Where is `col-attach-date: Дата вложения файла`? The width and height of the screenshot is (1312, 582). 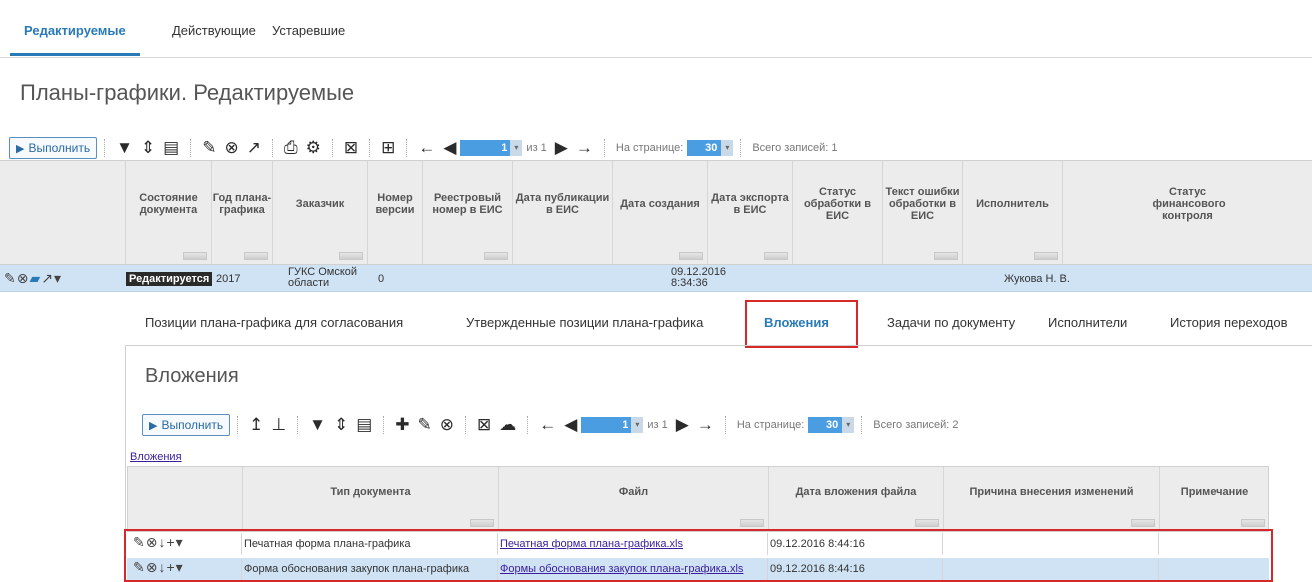 col-attach-date: Дата вложения файла is located at coordinates (855, 499).